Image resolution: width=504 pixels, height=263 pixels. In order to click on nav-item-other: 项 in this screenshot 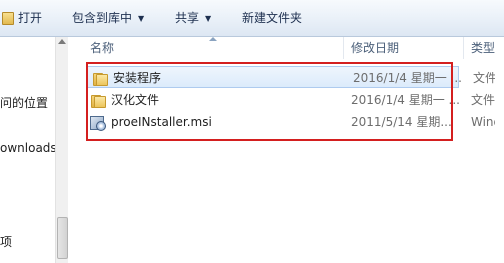, I will do `click(6, 241)`.